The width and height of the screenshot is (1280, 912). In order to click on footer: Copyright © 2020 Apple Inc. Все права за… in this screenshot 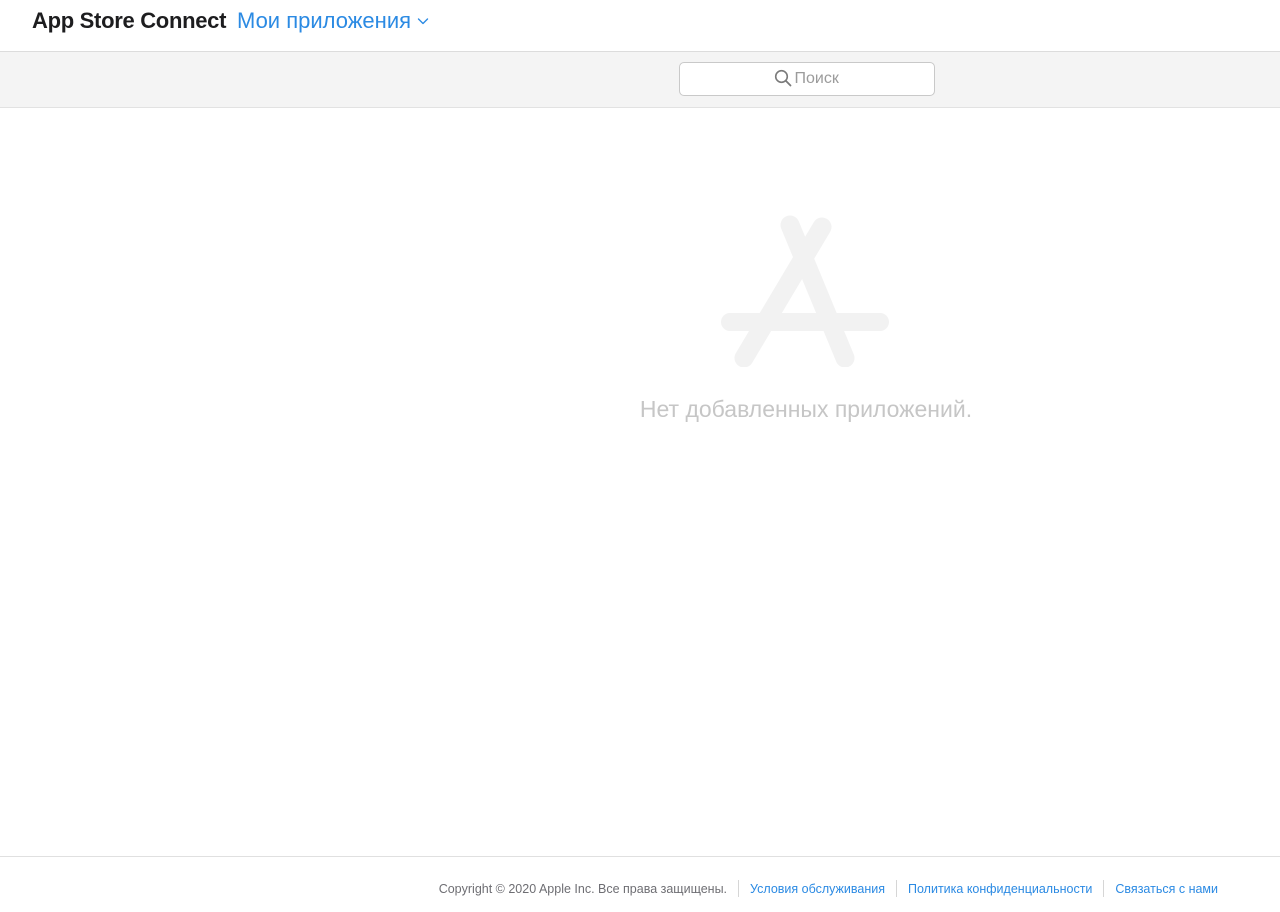, I will do `click(640, 884)`.